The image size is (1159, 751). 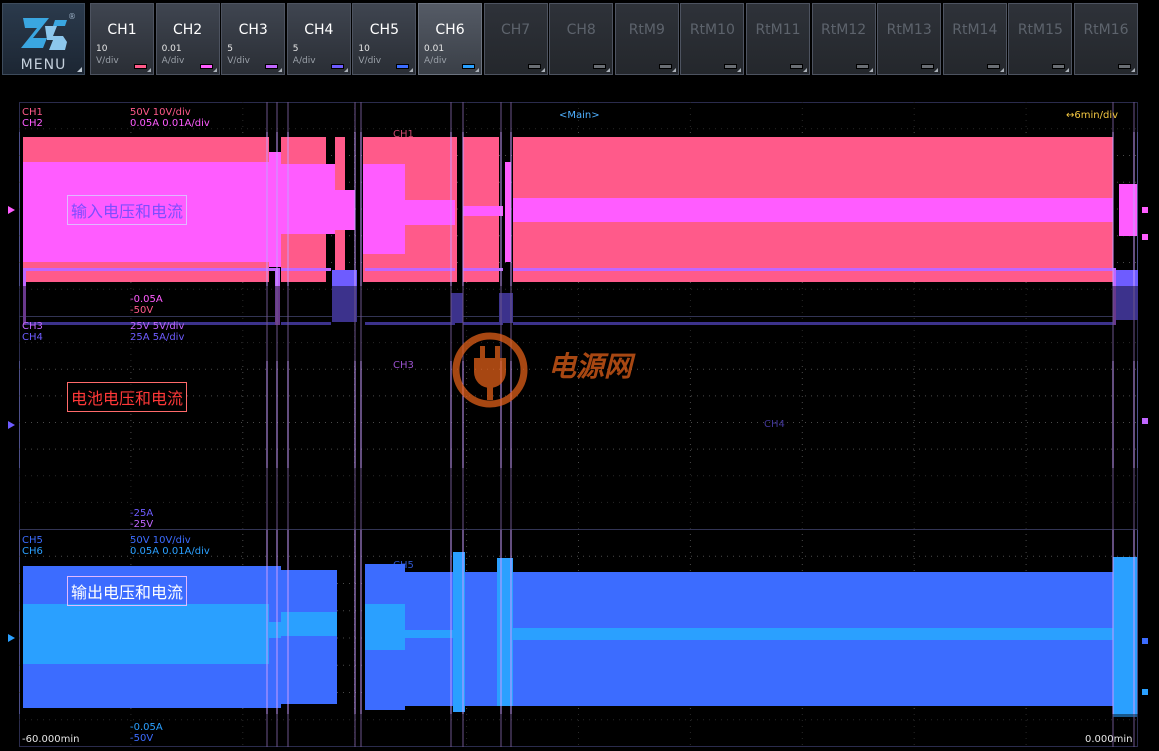 I want to click on time-end-label: 0.000min, so click(x=1109, y=739).